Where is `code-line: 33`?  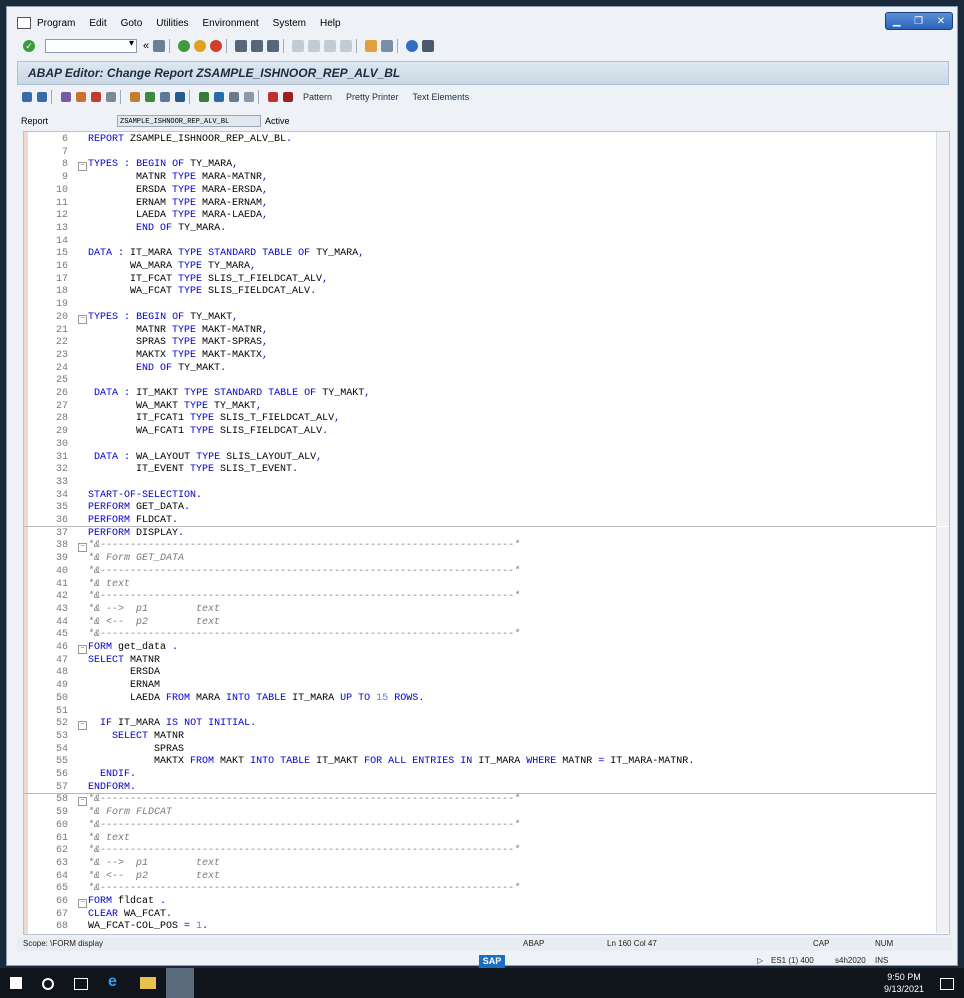 code-line: 33 is located at coordinates (480, 483).